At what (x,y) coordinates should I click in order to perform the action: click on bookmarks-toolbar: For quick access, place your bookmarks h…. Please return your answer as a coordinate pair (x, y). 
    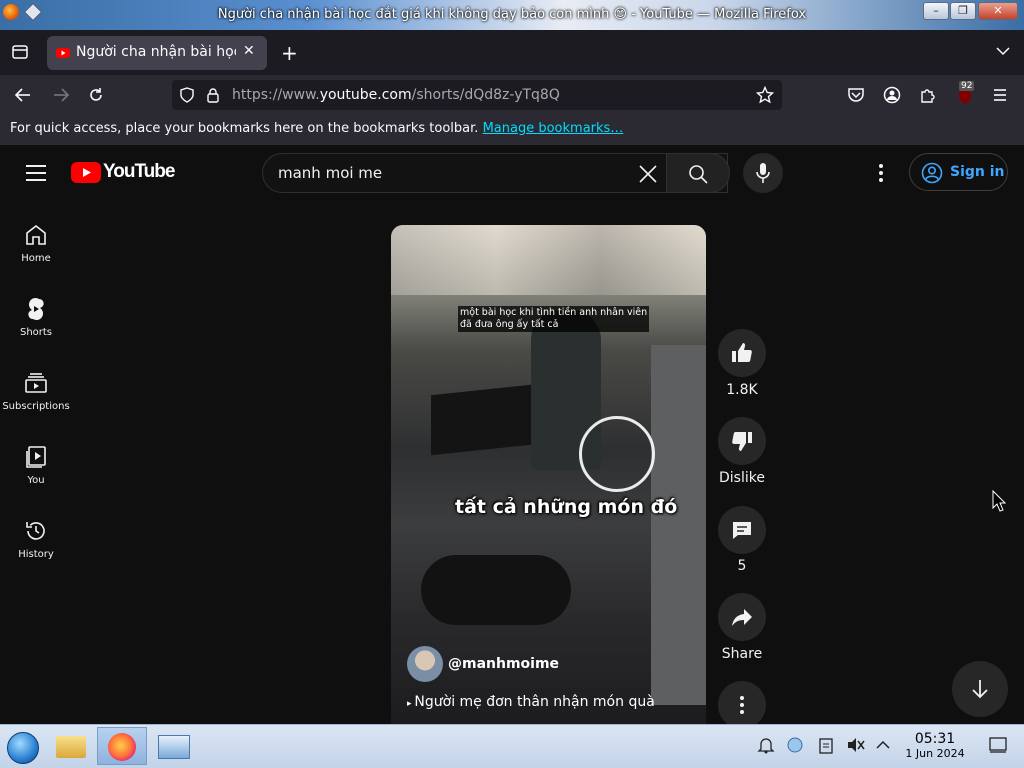
    Looking at the image, I should click on (512, 130).